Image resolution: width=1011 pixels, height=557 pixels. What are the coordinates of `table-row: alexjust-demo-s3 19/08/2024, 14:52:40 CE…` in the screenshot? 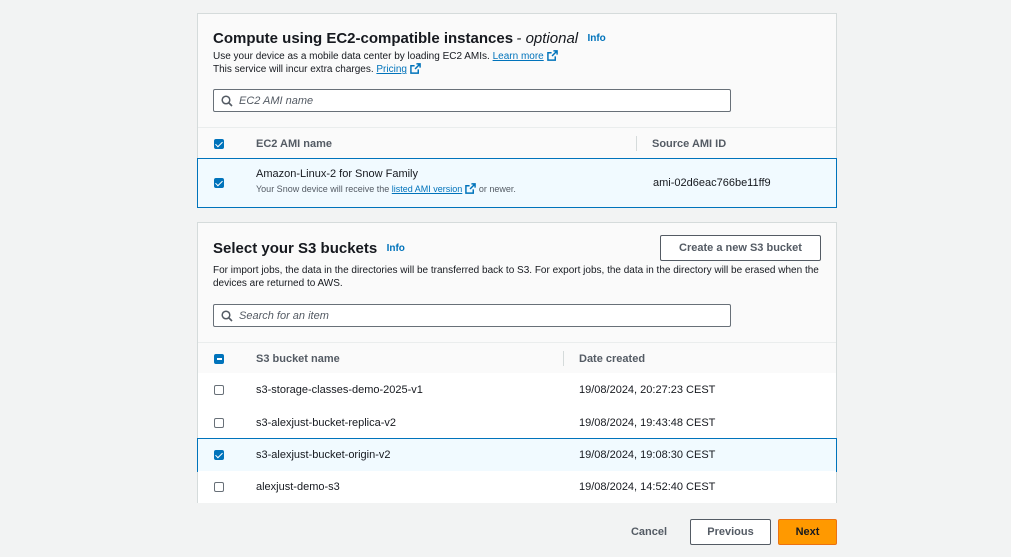 It's located at (517, 487).